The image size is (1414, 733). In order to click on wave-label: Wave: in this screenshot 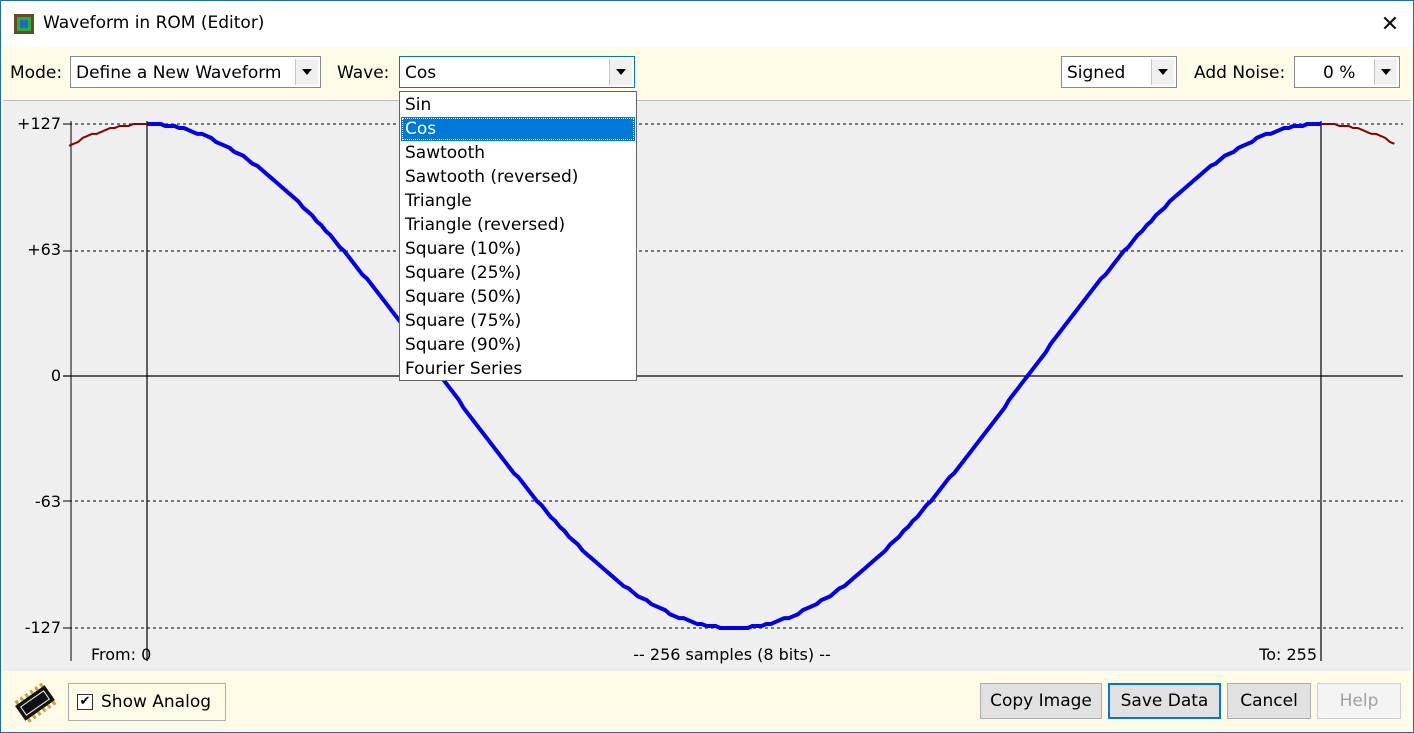, I will do `click(363, 73)`.